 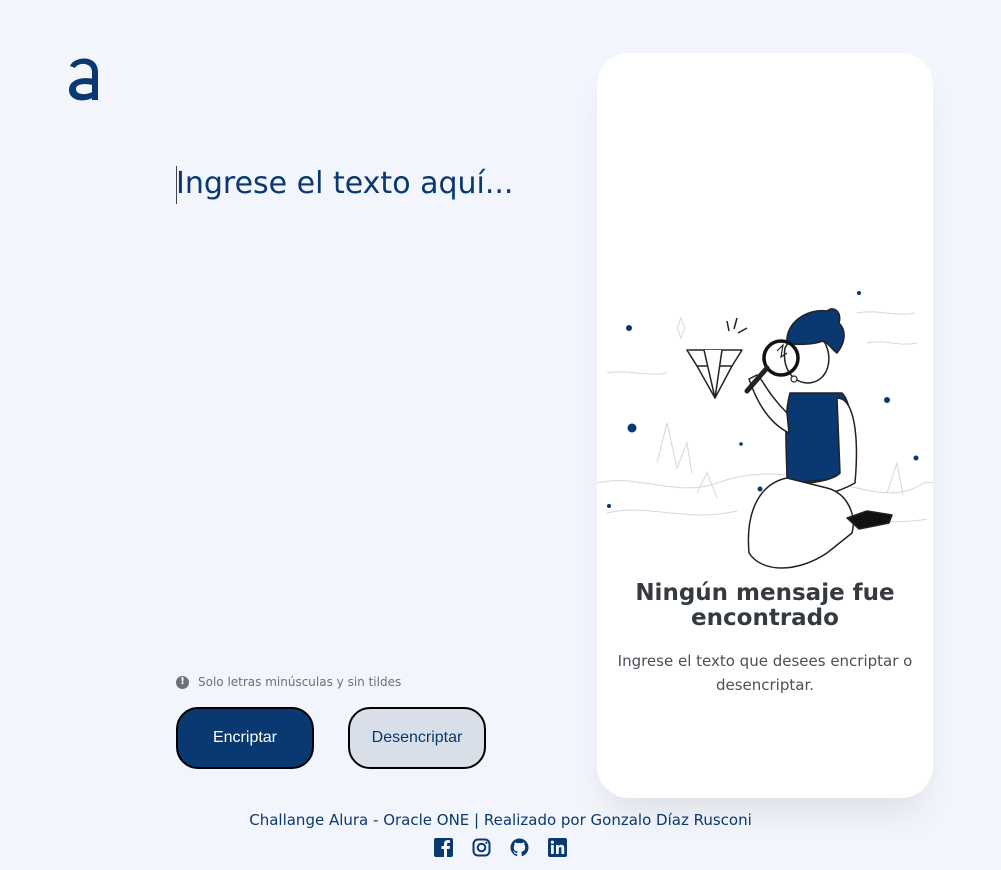 What do you see at coordinates (765, 430) in the screenshot?
I see `empty-state-illustration` at bounding box center [765, 430].